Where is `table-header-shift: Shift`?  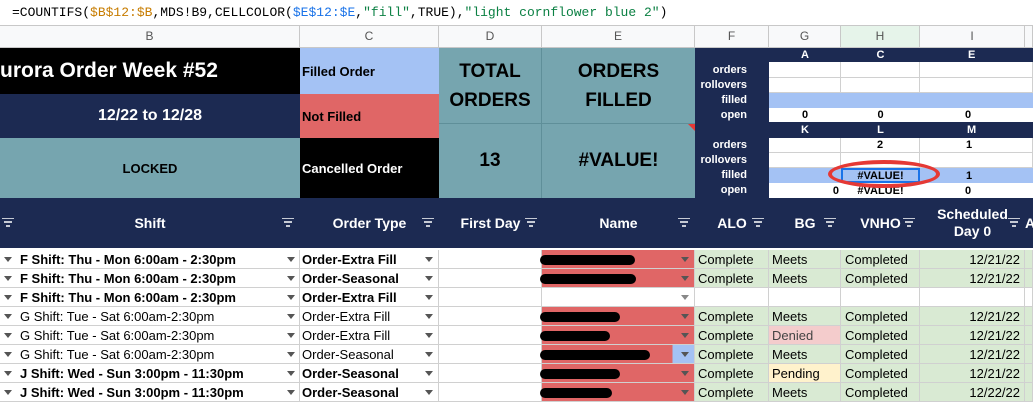
table-header-shift: Shift is located at coordinates (150, 223).